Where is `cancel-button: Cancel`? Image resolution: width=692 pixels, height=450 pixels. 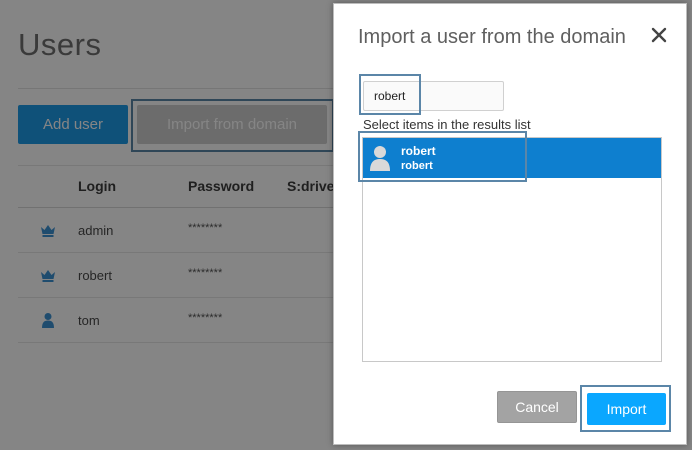 cancel-button: Cancel is located at coordinates (537, 407).